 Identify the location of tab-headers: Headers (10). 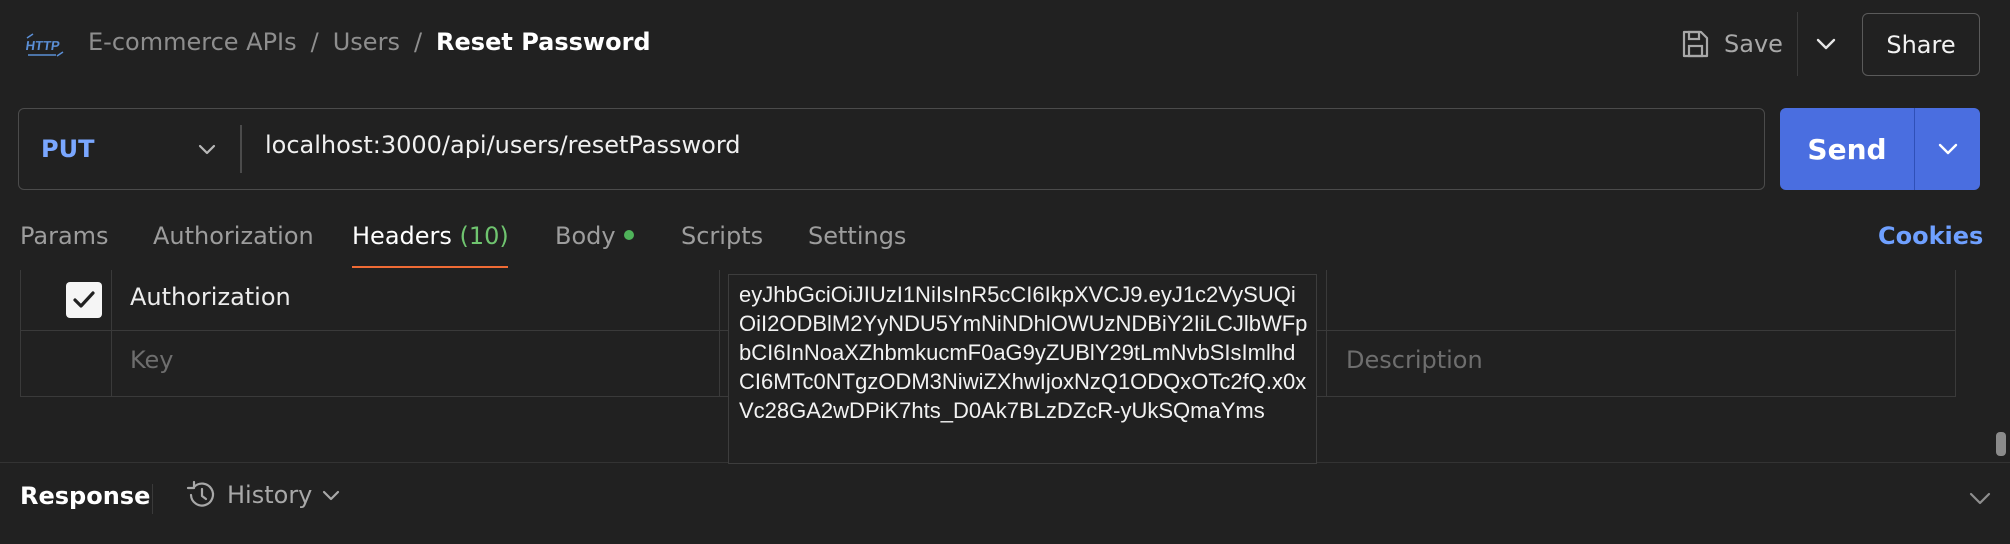
(430, 236).